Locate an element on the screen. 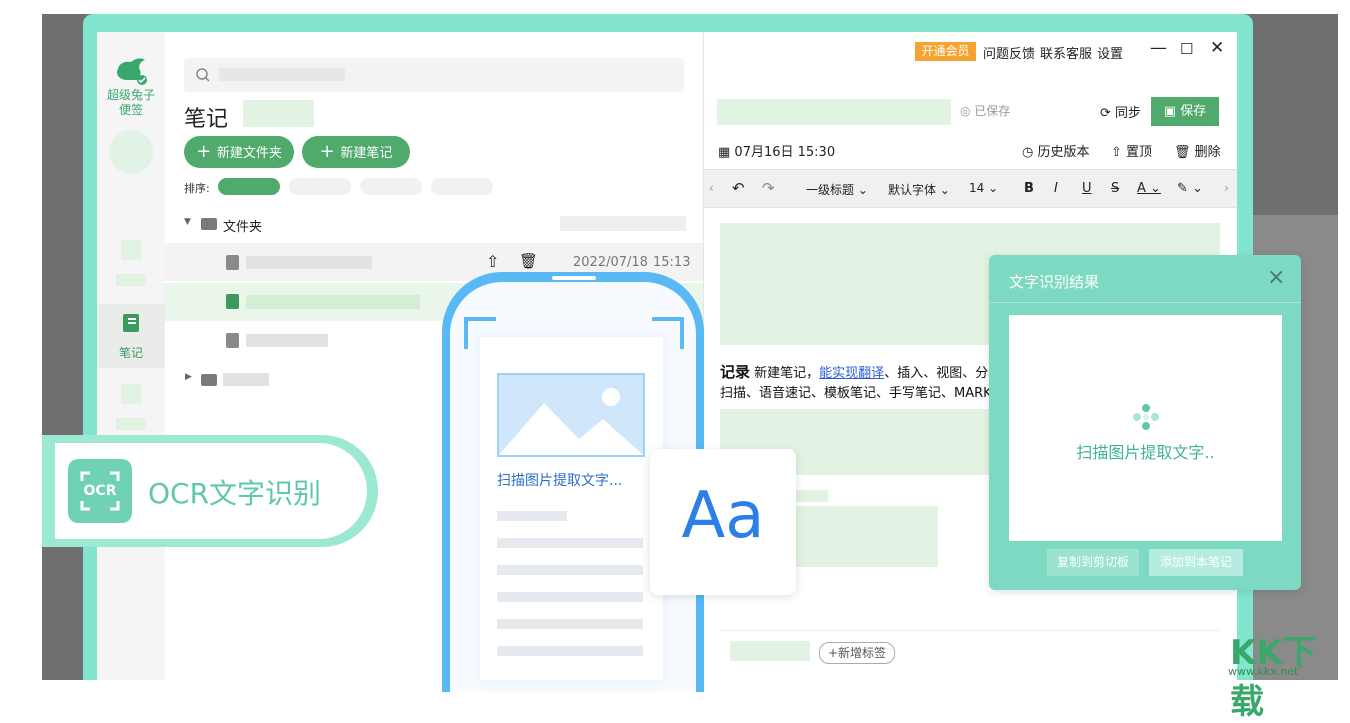 This screenshot has height=723, width=1350. rabbit-logo-icon is located at coordinates (132, 71).